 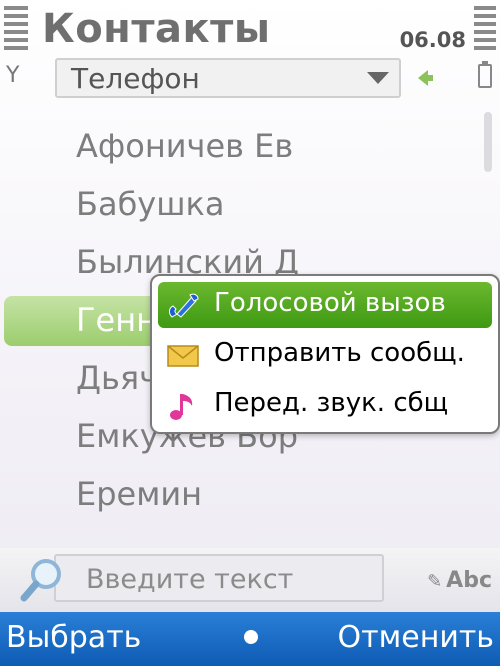 I want to click on chevron-down-icon, so click(x=378, y=78).